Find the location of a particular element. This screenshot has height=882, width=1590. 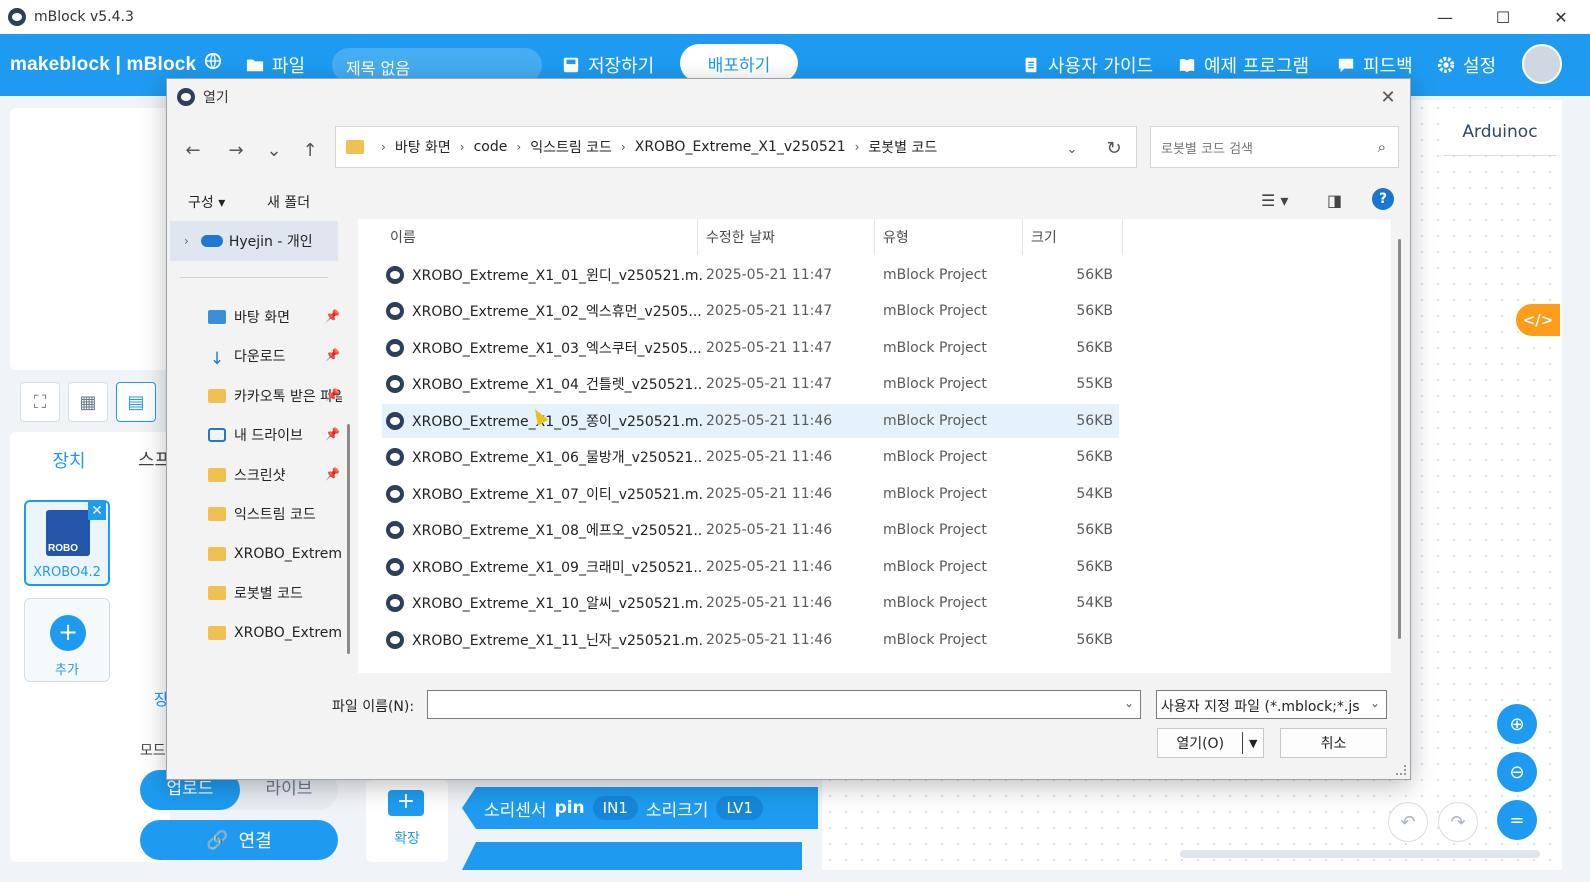

file-list-scrollbar is located at coordinates (1399, 439).